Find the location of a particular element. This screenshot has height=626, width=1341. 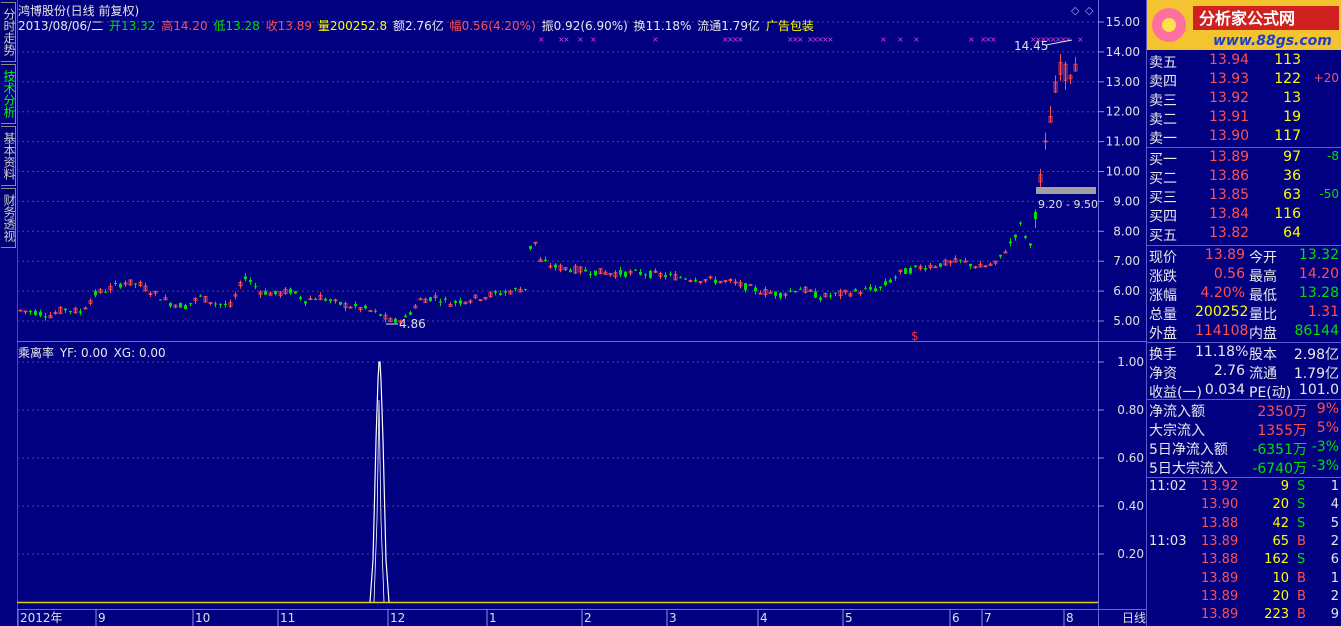

bid-label: 买一 is located at coordinates (1163, 160).